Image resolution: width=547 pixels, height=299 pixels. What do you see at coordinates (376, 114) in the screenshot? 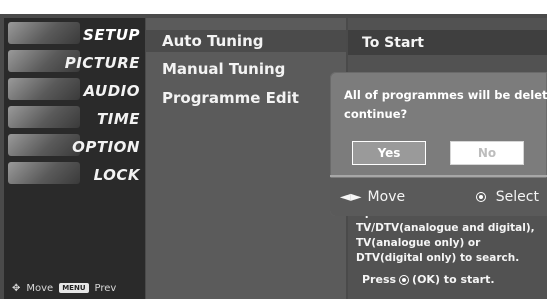
I see `dialog-line-2: continue?` at bounding box center [376, 114].